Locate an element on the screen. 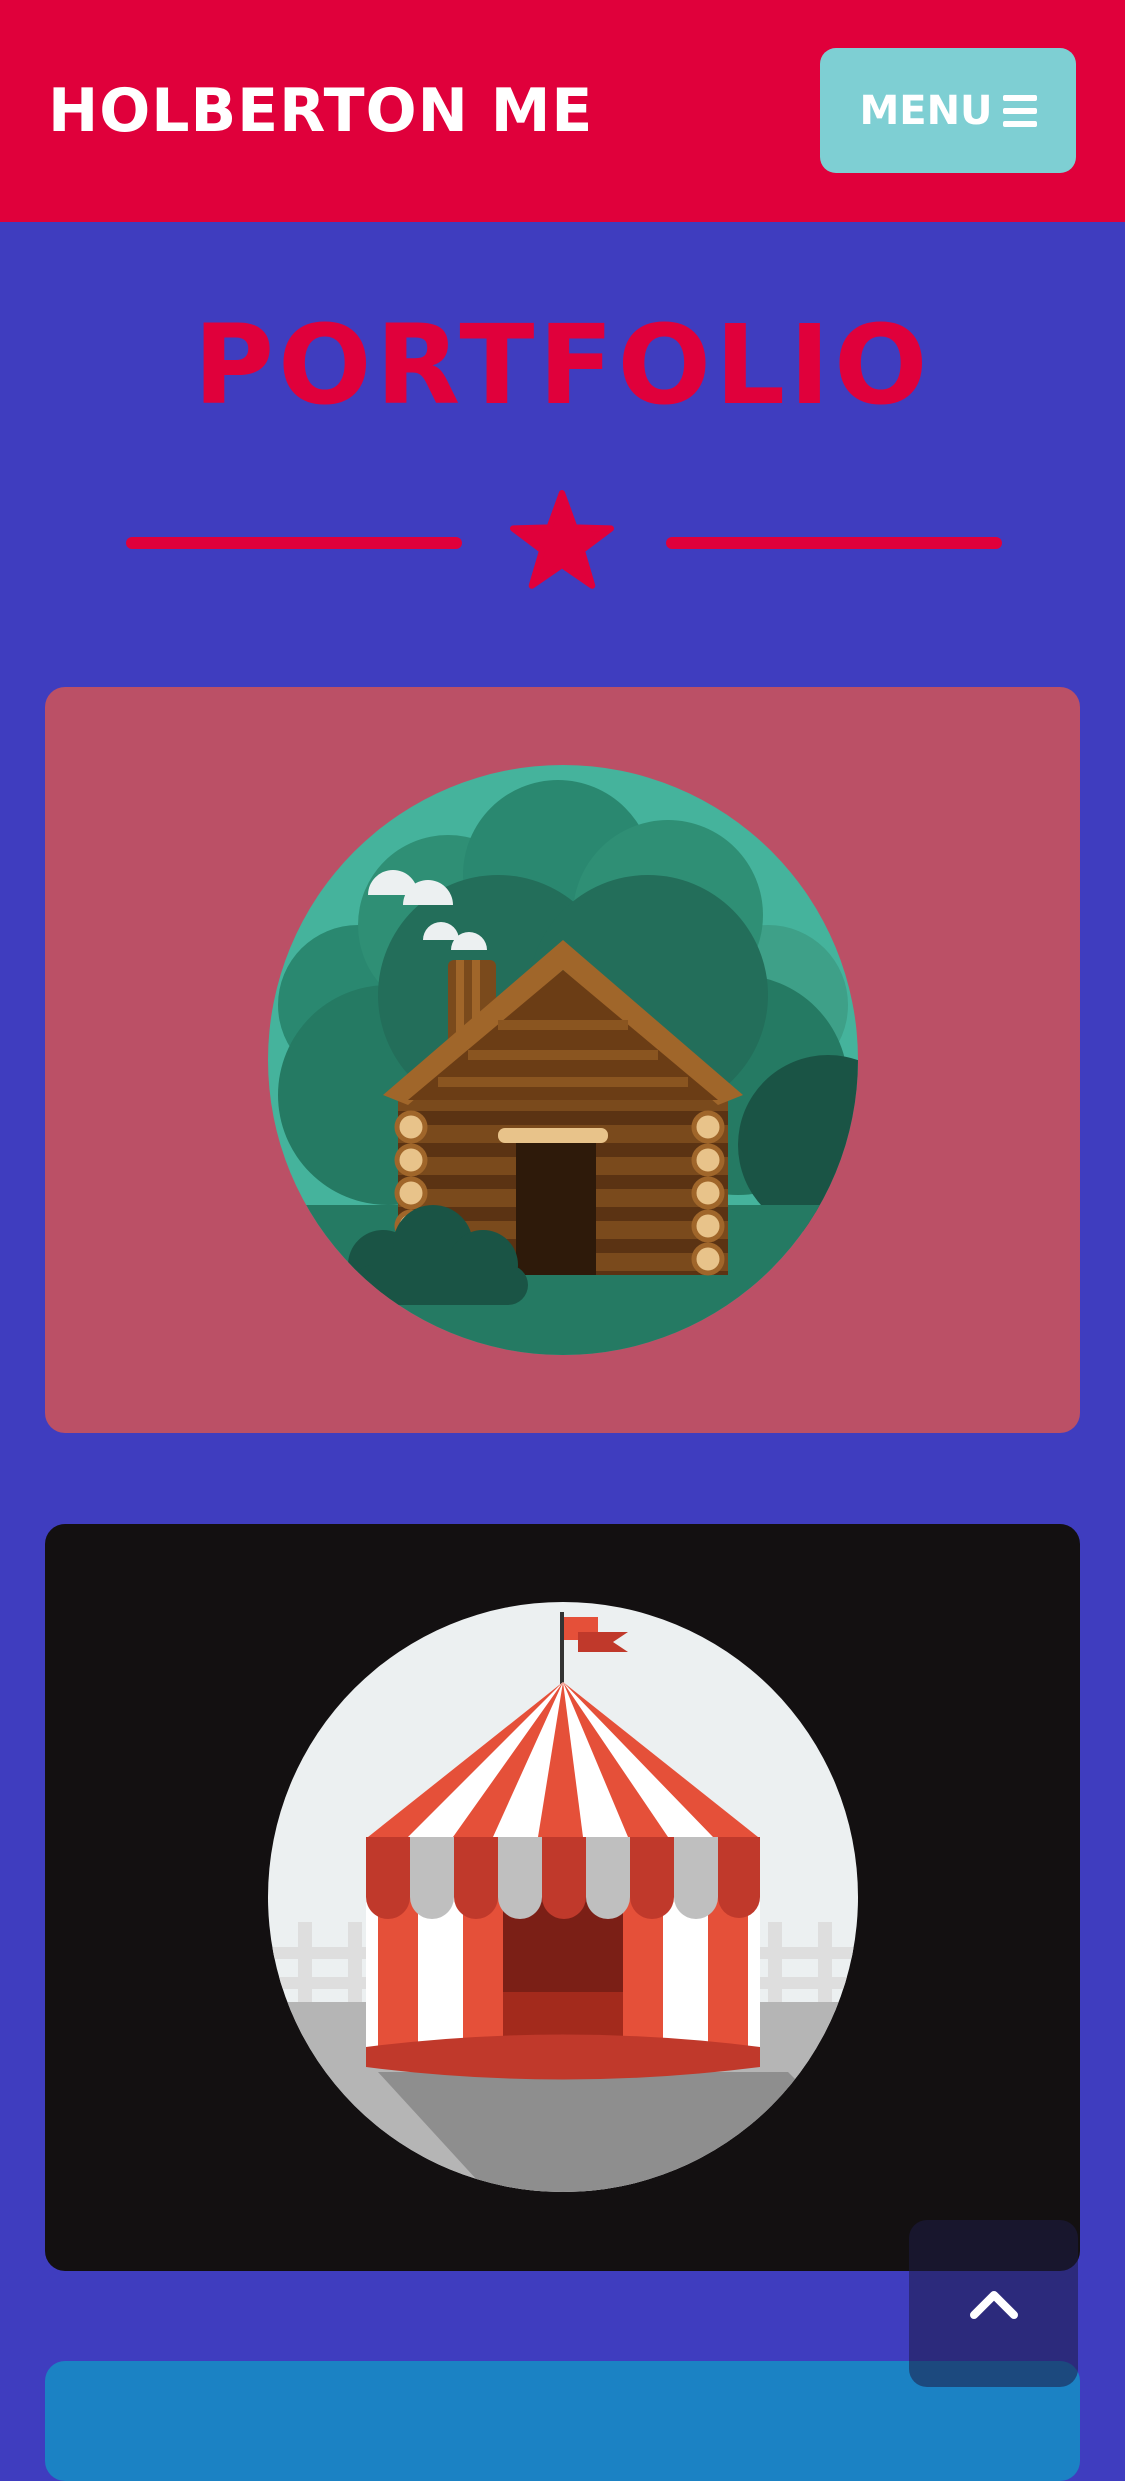 This screenshot has width=1125, height=2481. menu-button: MENU is located at coordinates (948, 110).